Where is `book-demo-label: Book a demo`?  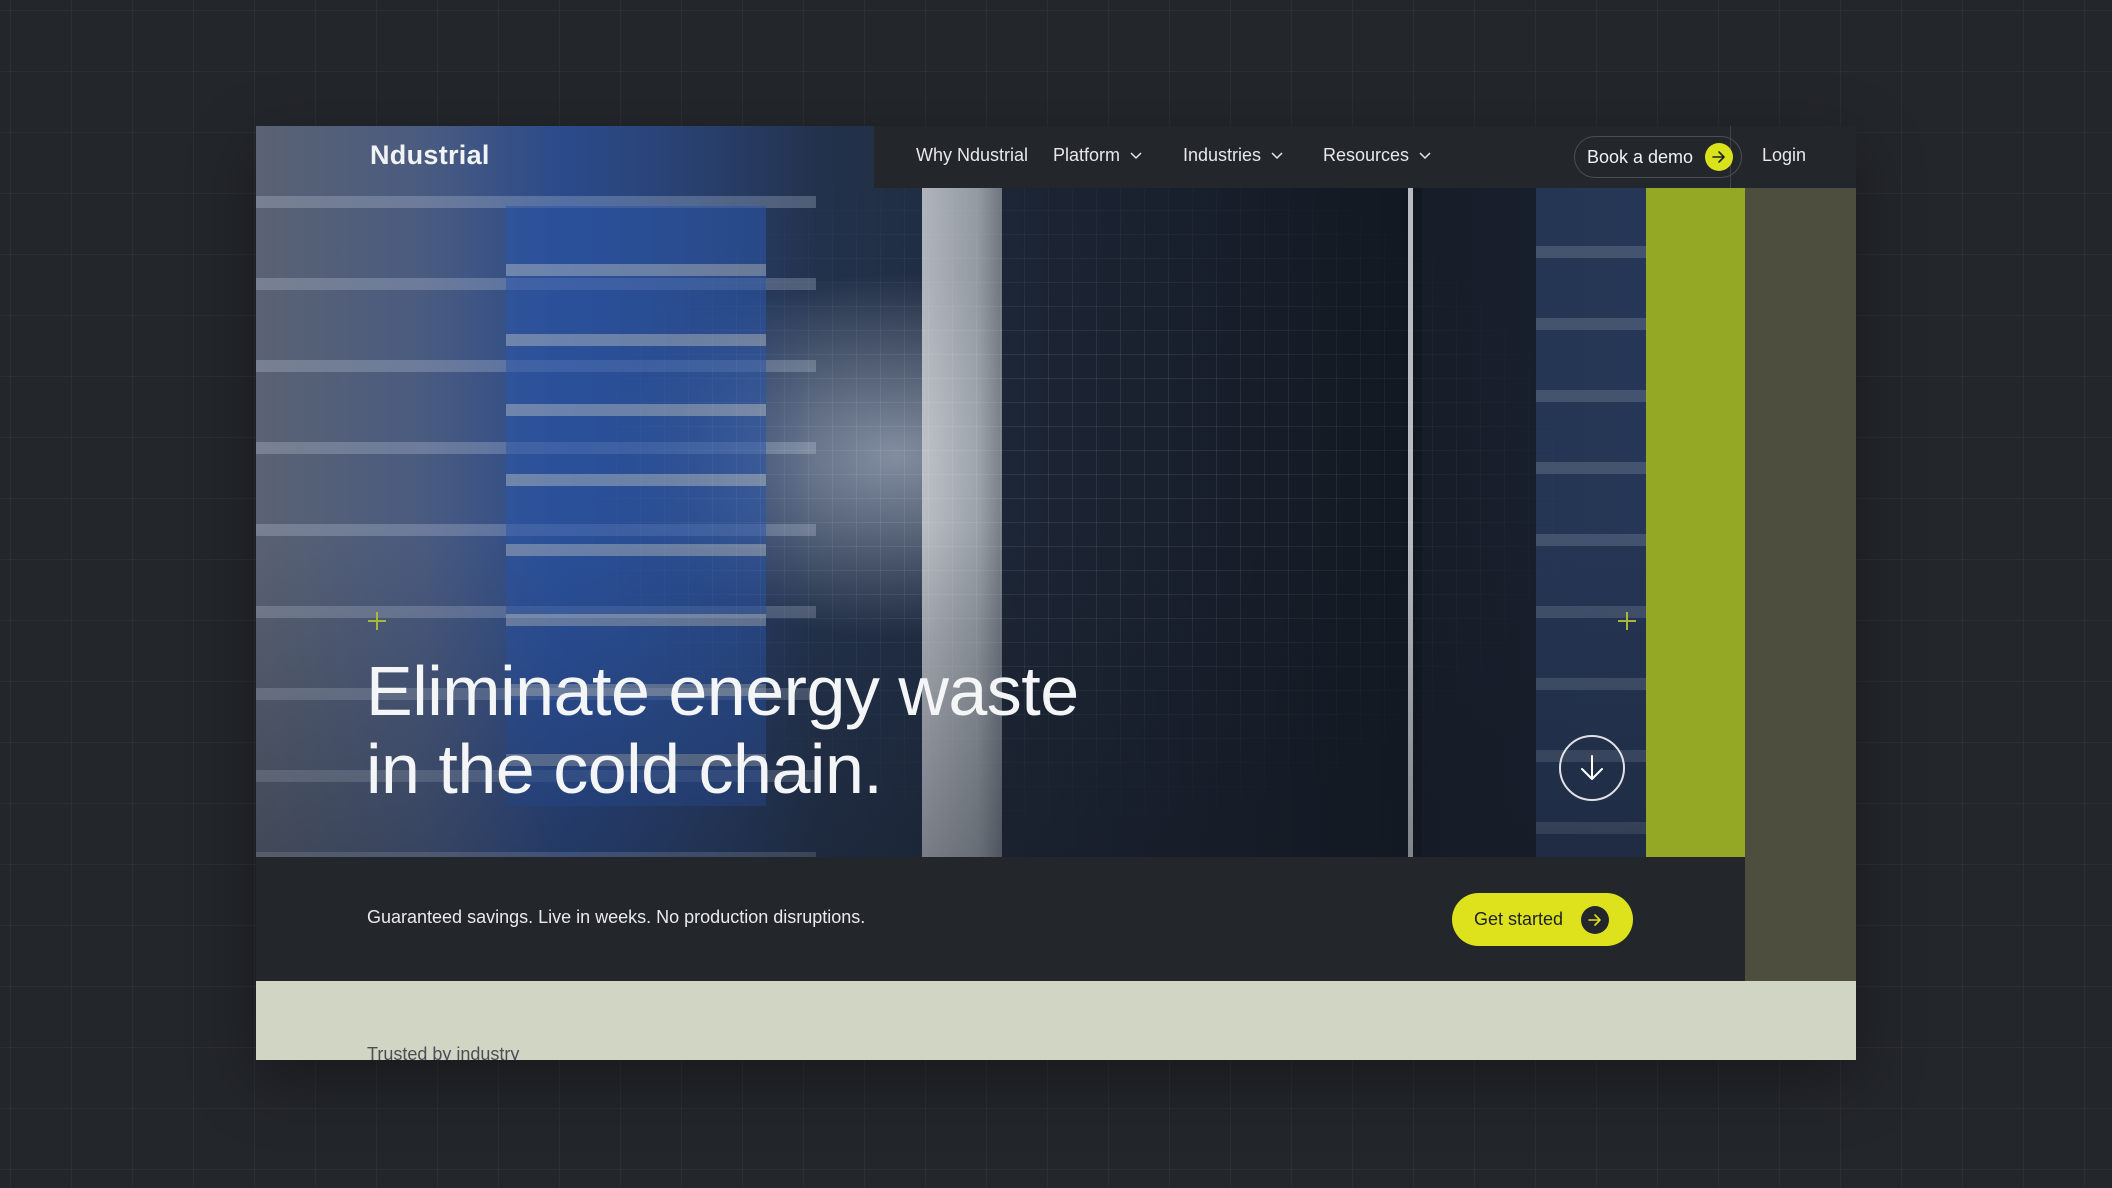
book-demo-label: Book a demo is located at coordinates (1640, 156).